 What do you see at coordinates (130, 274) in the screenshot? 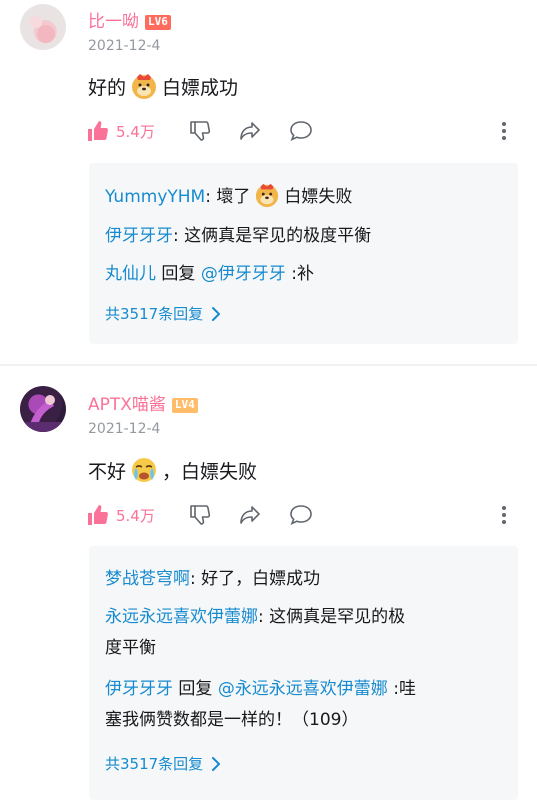
I see `reply-username: 丸仙儿` at bounding box center [130, 274].